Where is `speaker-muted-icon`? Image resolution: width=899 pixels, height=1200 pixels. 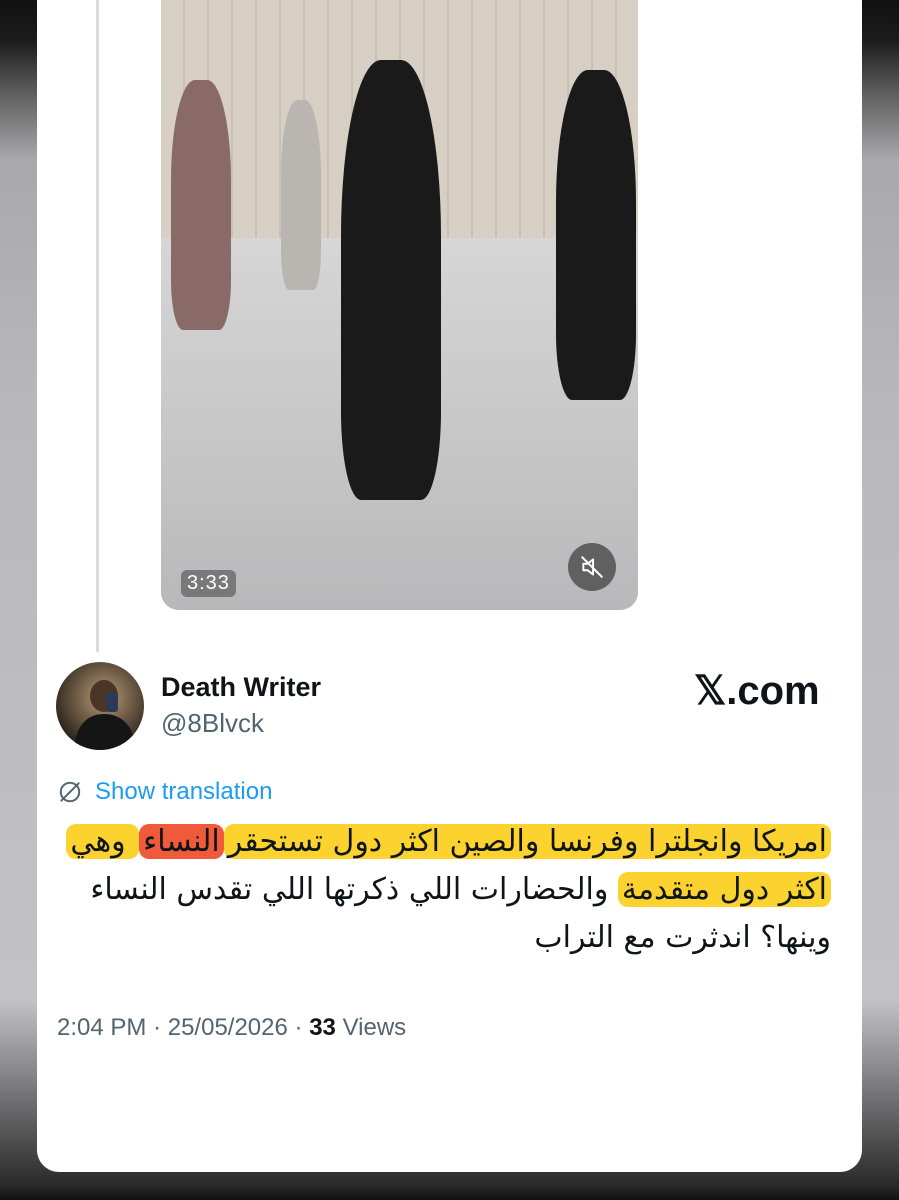 speaker-muted-icon is located at coordinates (592, 567).